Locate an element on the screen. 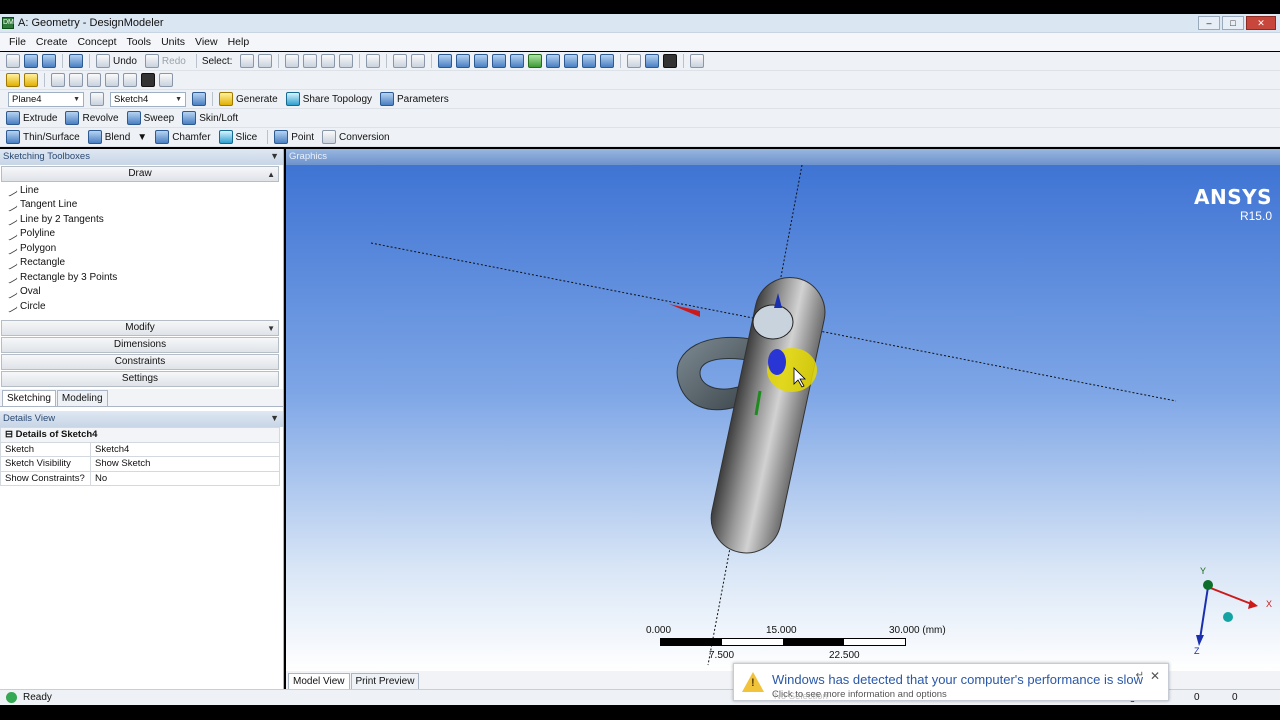  menu-file: File is located at coordinates (17, 42).